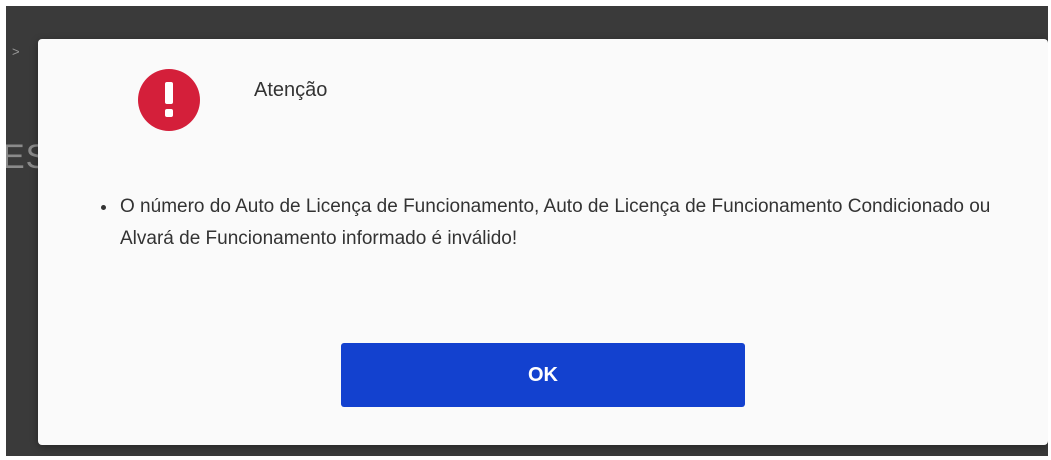  I want to click on exclamation-circle-icon, so click(169, 100).